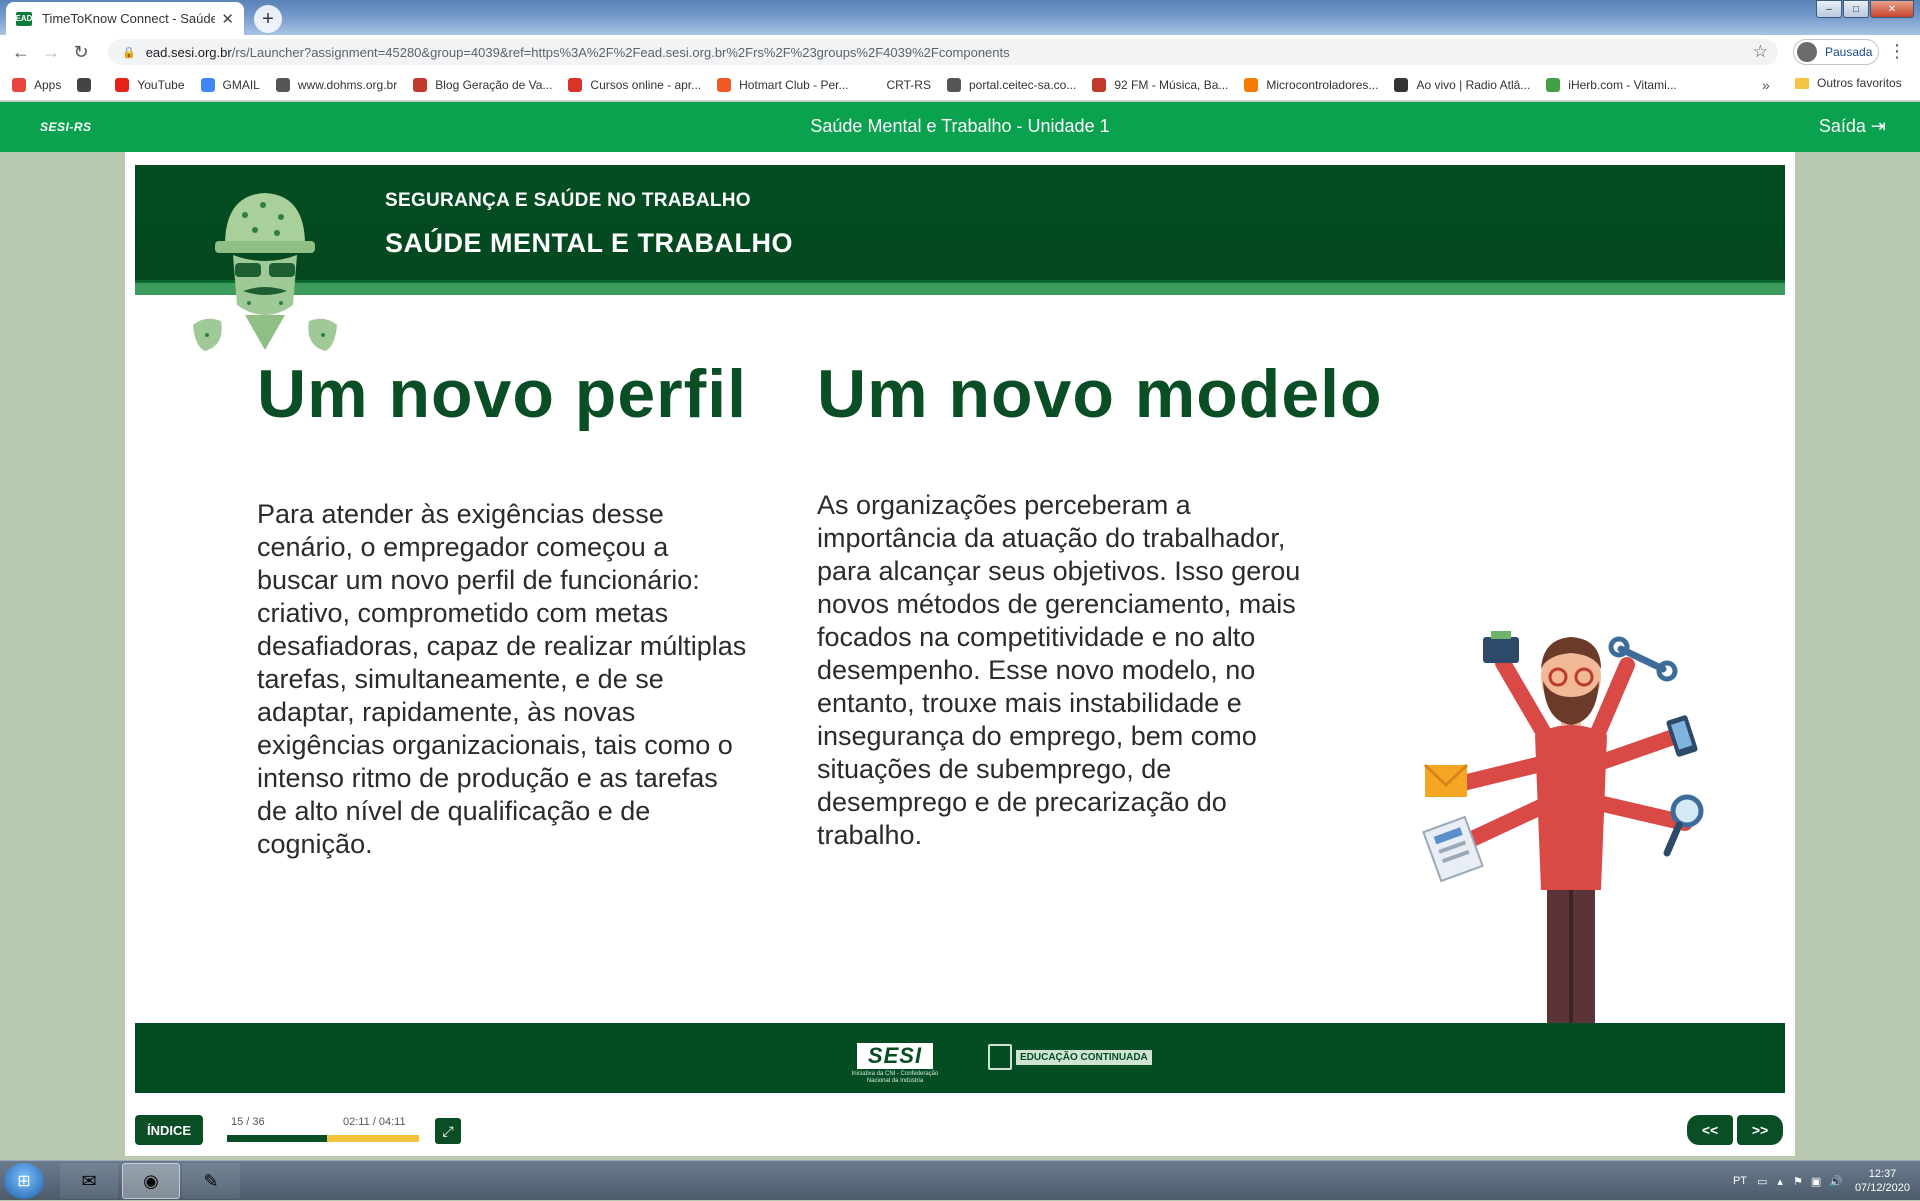  What do you see at coordinates (1836, 52) in the screenshot?
I see `profile-button: Pausada` at bounding box center [1836, 52].